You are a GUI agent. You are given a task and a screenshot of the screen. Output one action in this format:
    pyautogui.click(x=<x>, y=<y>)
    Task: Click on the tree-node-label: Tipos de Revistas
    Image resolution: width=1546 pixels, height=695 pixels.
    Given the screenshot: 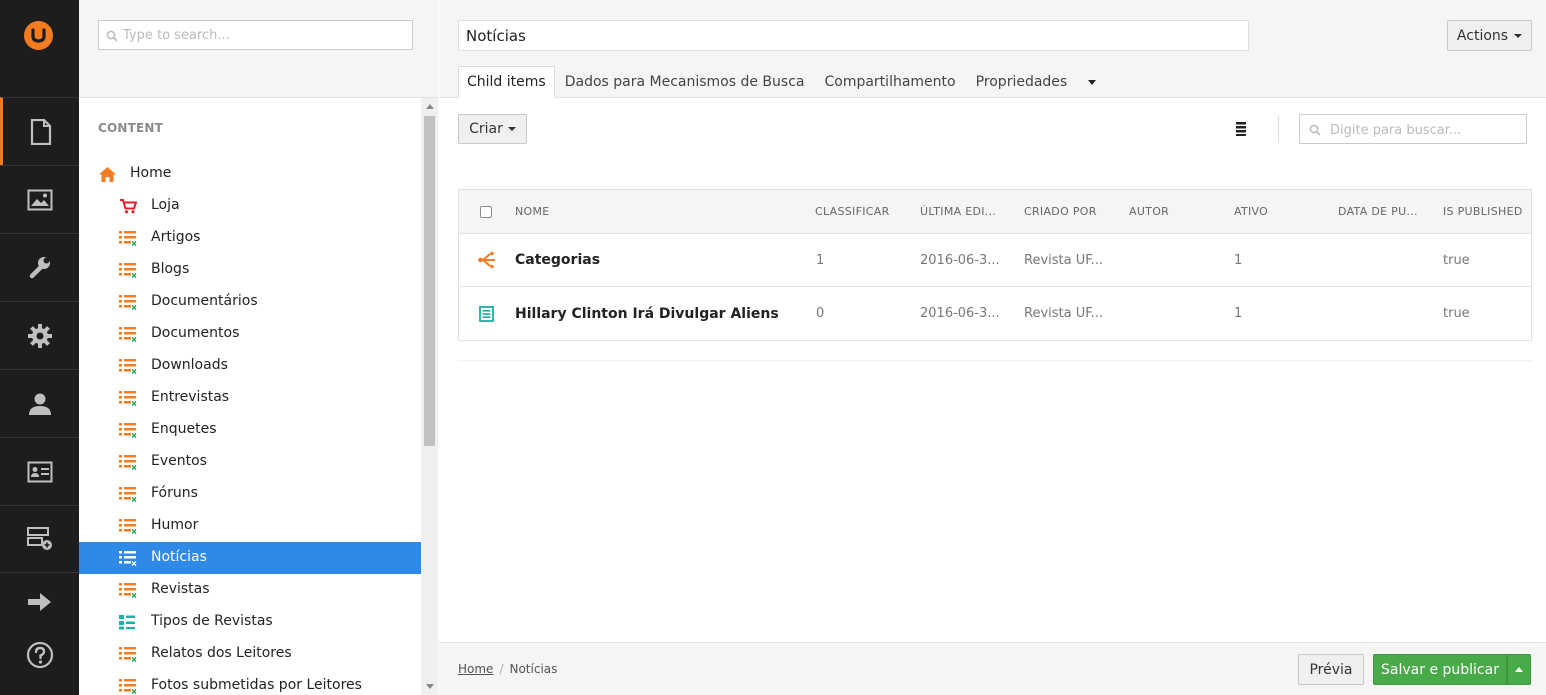 What is the action you would take?
    pyautogui.click(x=212, y=621)
    